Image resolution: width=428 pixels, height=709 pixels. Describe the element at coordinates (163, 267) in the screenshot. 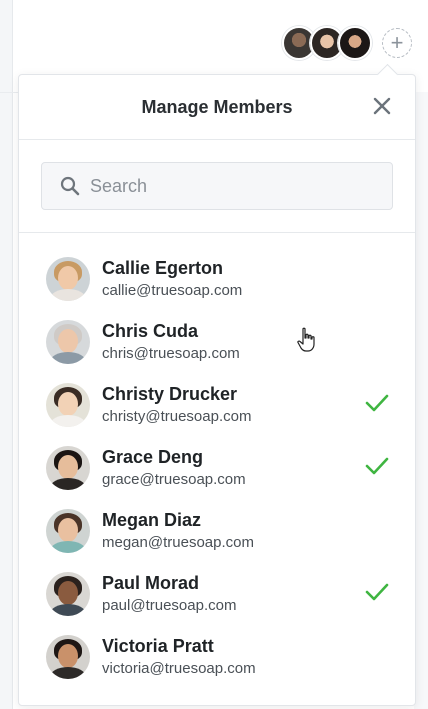

I see `member-name: Callie Egerton` at that location.